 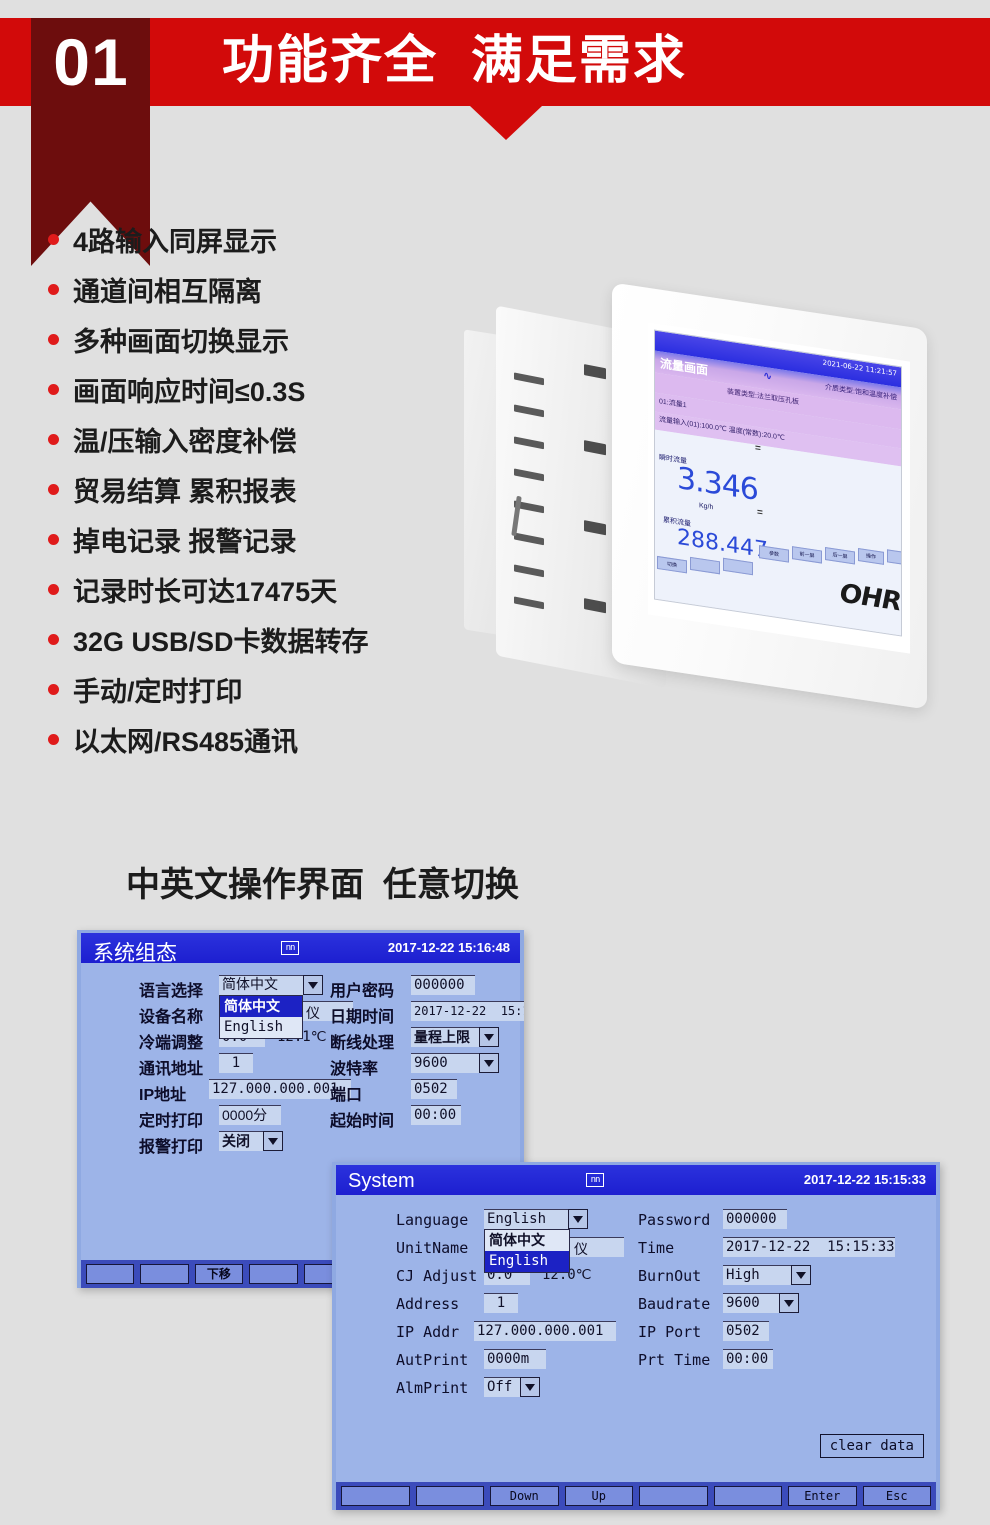 What do you see at coordinates (526, 1219) in the screenshot?
I see `language-select-value: English` at bounding box center [526, 1219].